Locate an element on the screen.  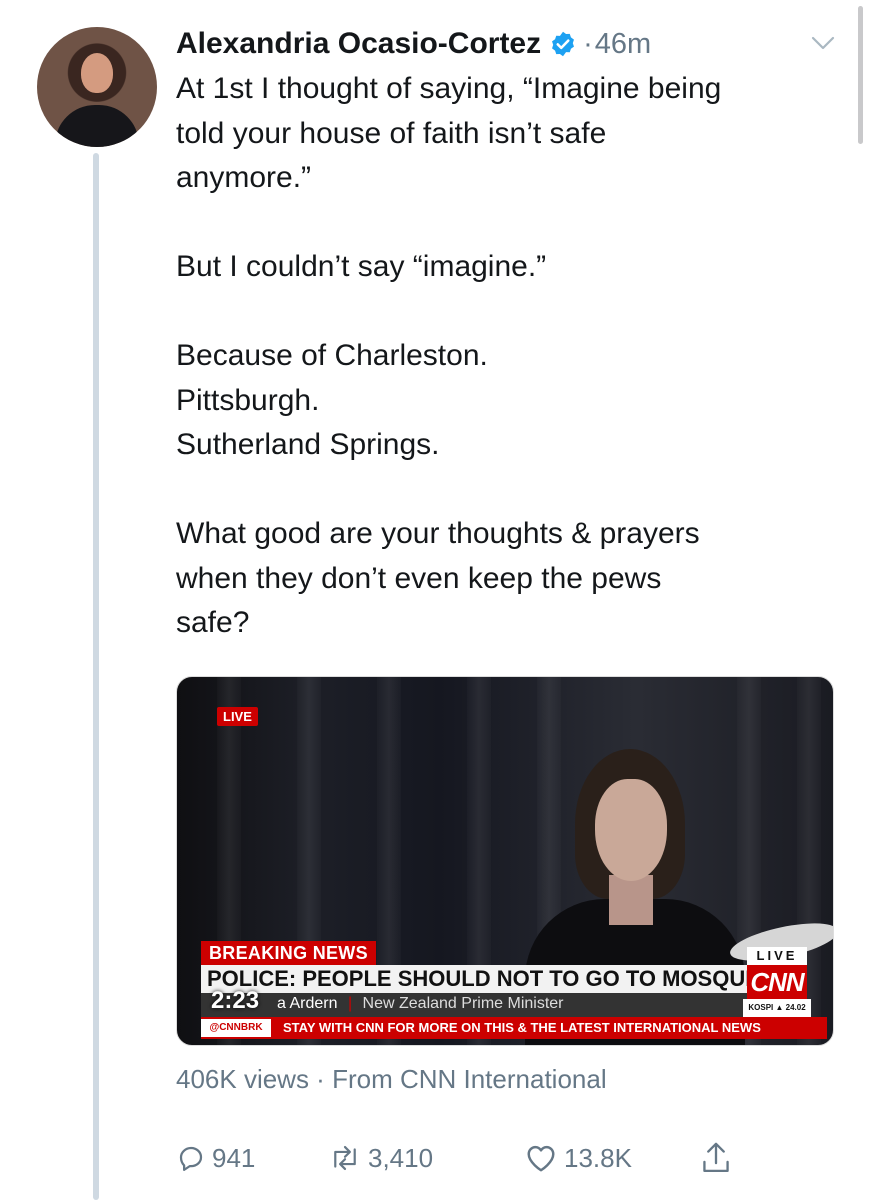
breaking-news-label: BREAKING NEWS is located at coordinates (288, 953).